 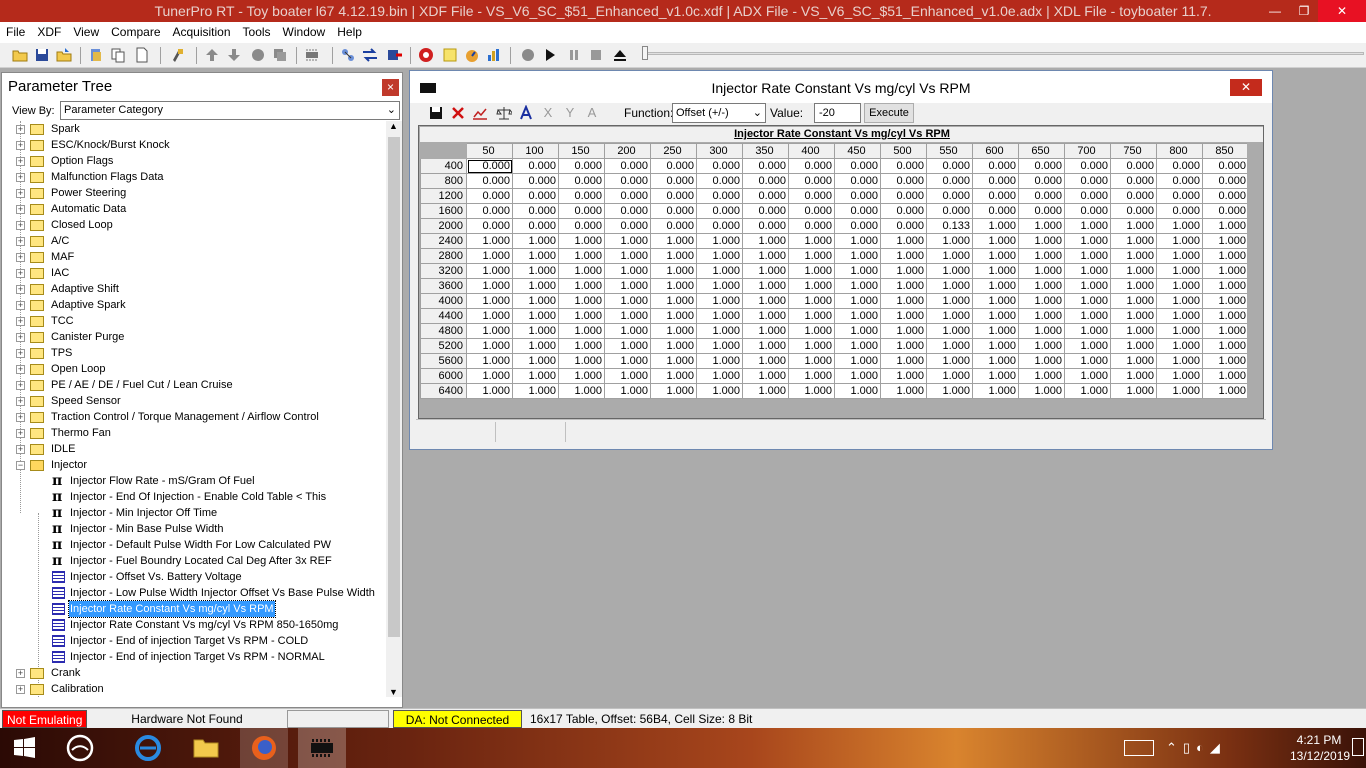 What do you see at coordinates (592, 113) in the screenshot?
I see `label-a-icon: A` at bounding box center [592, 113].